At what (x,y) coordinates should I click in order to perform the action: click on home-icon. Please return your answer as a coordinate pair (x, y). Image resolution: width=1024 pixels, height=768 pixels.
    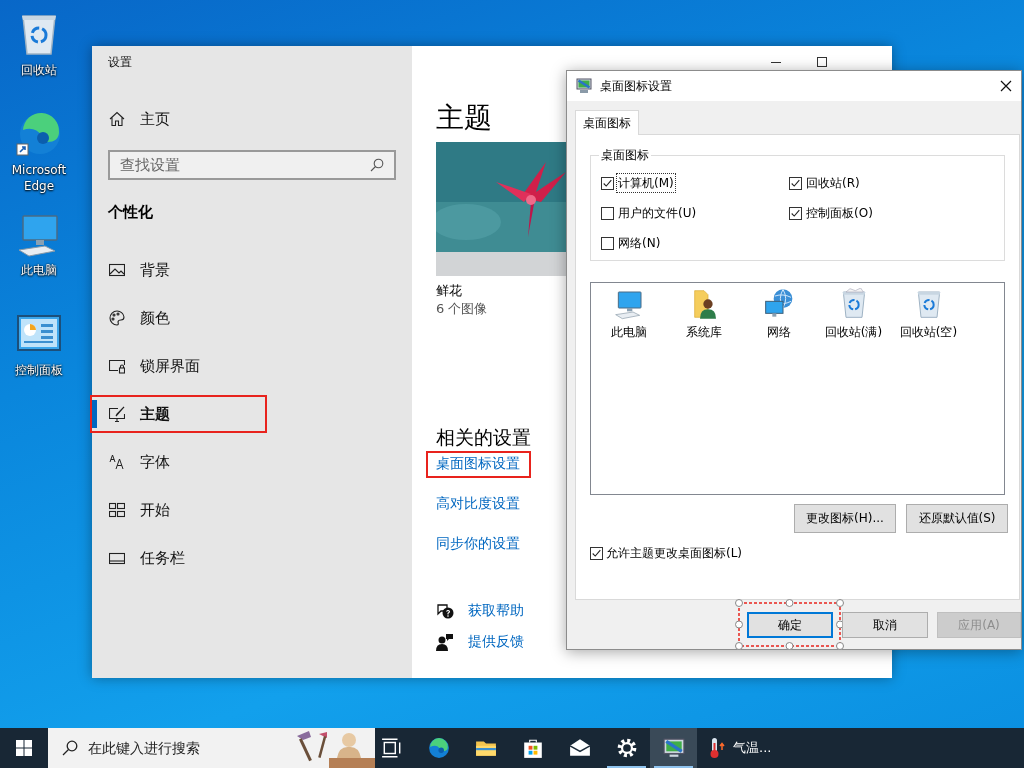
    Looking at the image, I should click on (117, 119).